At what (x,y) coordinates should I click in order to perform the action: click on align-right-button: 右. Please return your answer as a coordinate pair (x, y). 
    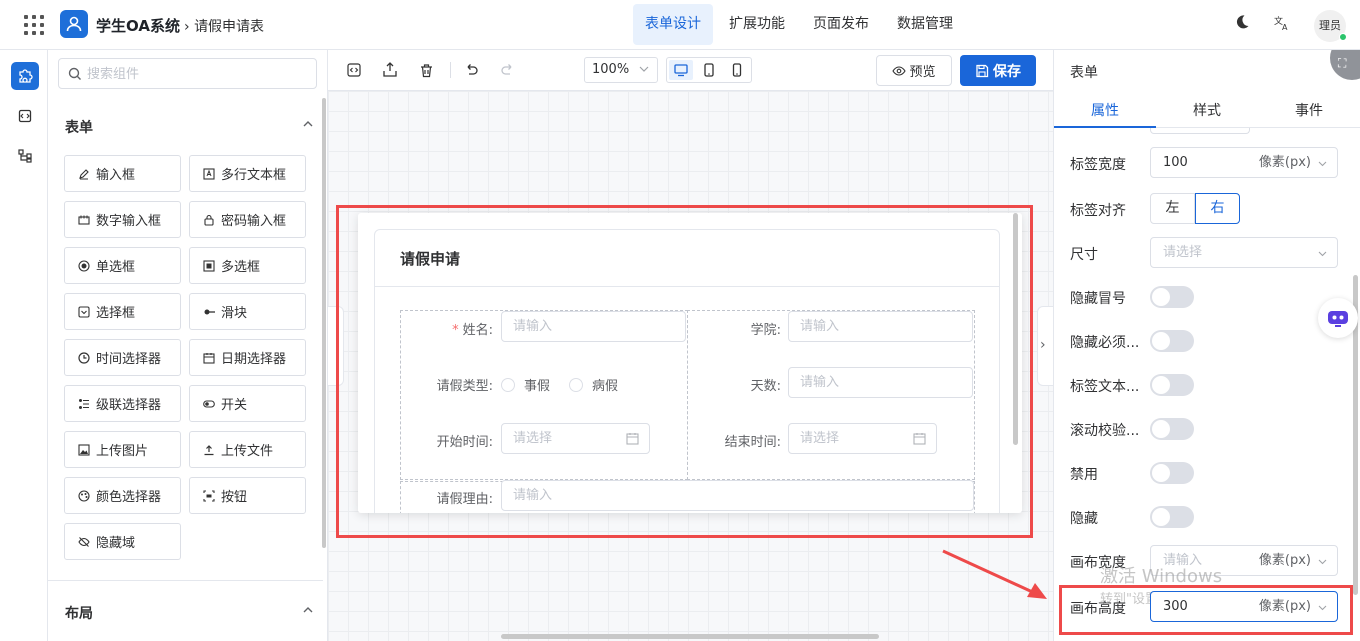
    Looking at the image, I should click on (1217, 208).